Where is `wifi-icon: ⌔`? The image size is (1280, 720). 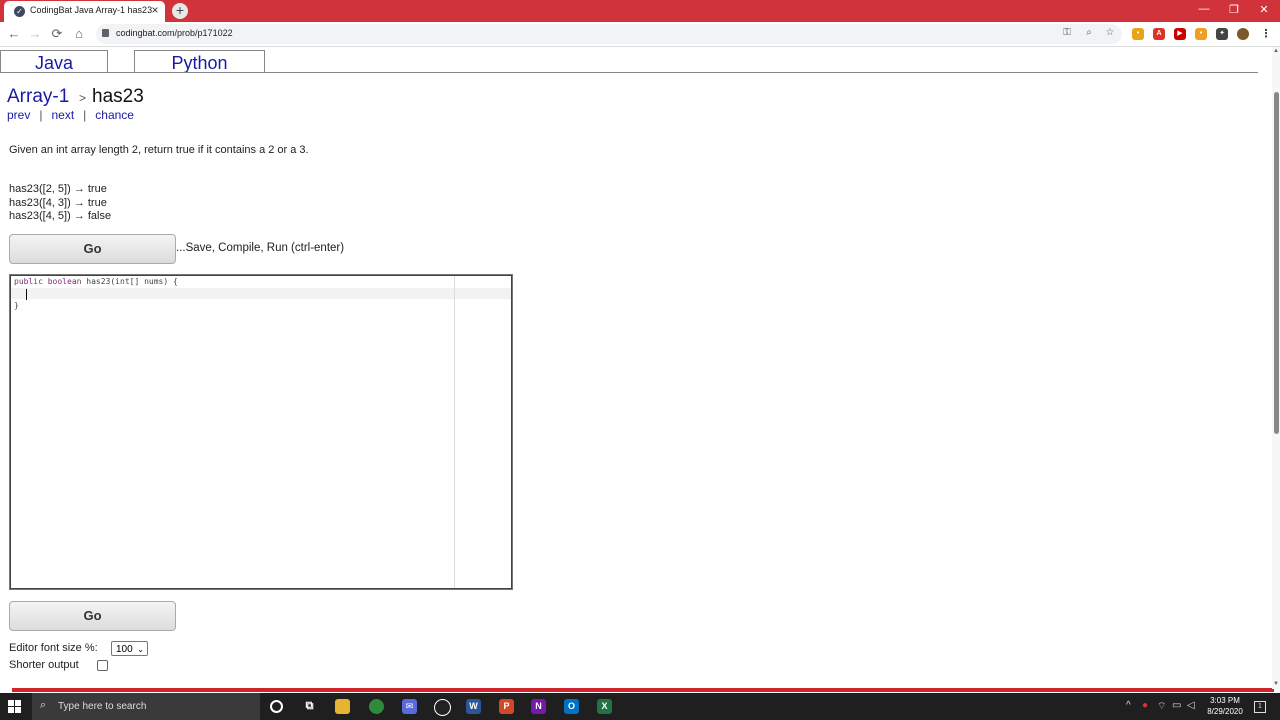 wifi-icon: ⌔ is located at coordinates (1161, 706).